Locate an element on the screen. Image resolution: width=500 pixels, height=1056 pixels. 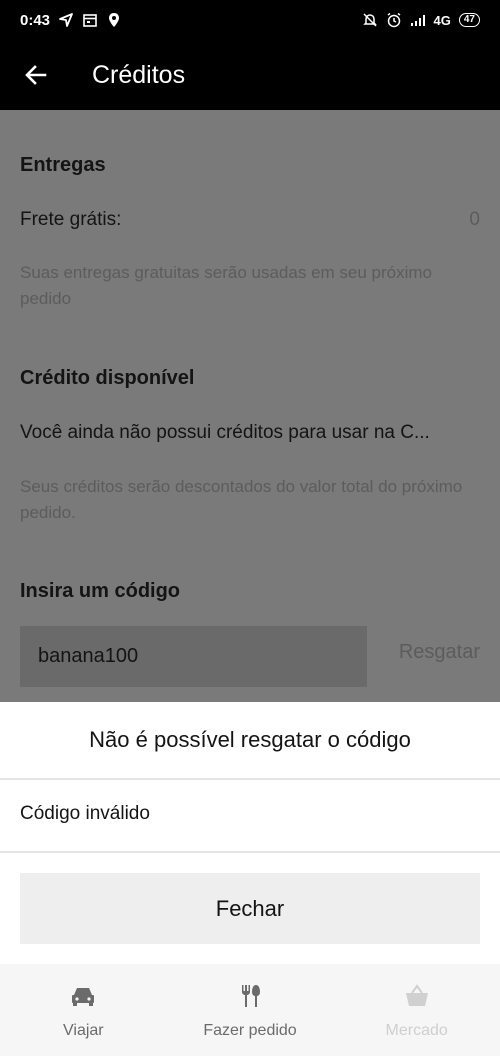
basket-icon is located at coordinates (416, 995).